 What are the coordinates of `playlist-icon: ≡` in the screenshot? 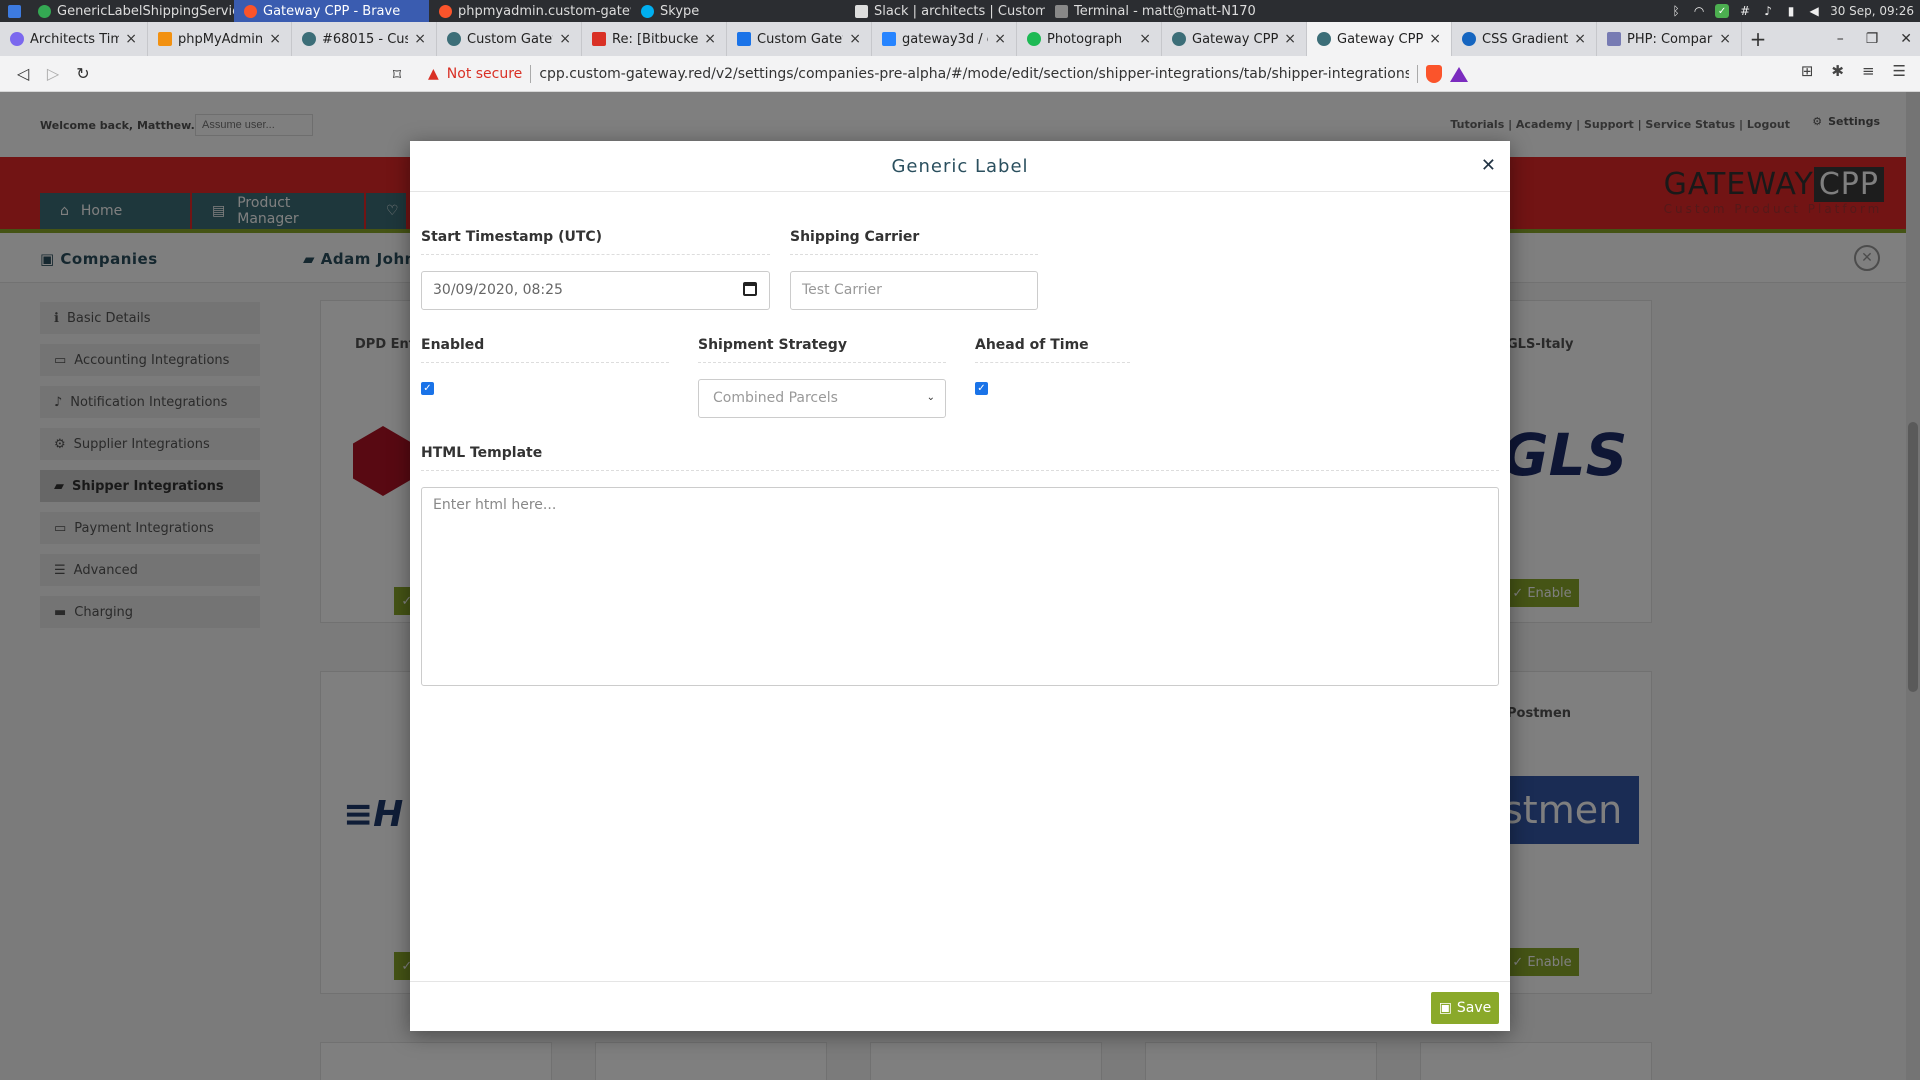 It's located at (1868, 71).